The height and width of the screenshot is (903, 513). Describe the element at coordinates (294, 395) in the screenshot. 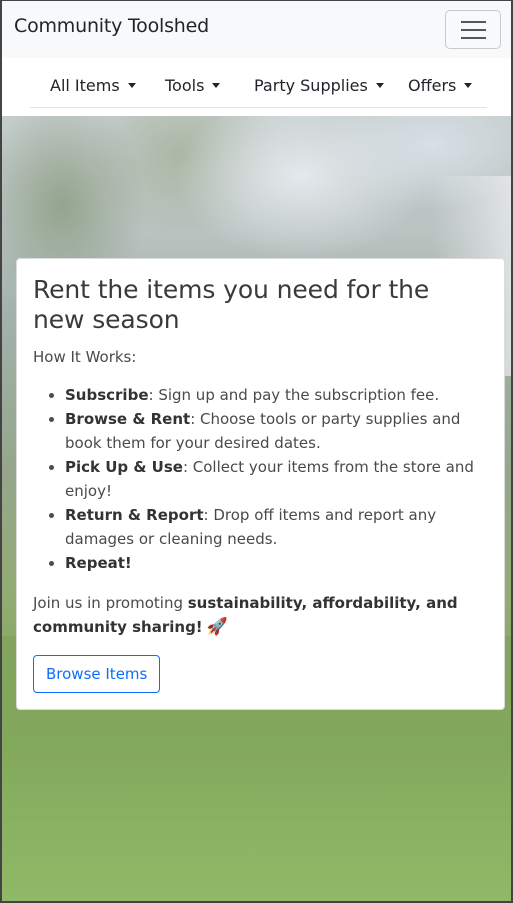

I see `step-text: : Sign up and pay the subscription fee.` at that location.